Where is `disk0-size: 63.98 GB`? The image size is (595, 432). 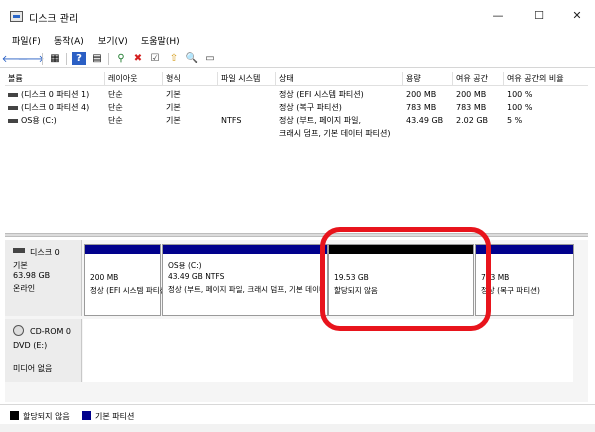
disk0-size: 63.98 GB is located at coordinates (32, 275).